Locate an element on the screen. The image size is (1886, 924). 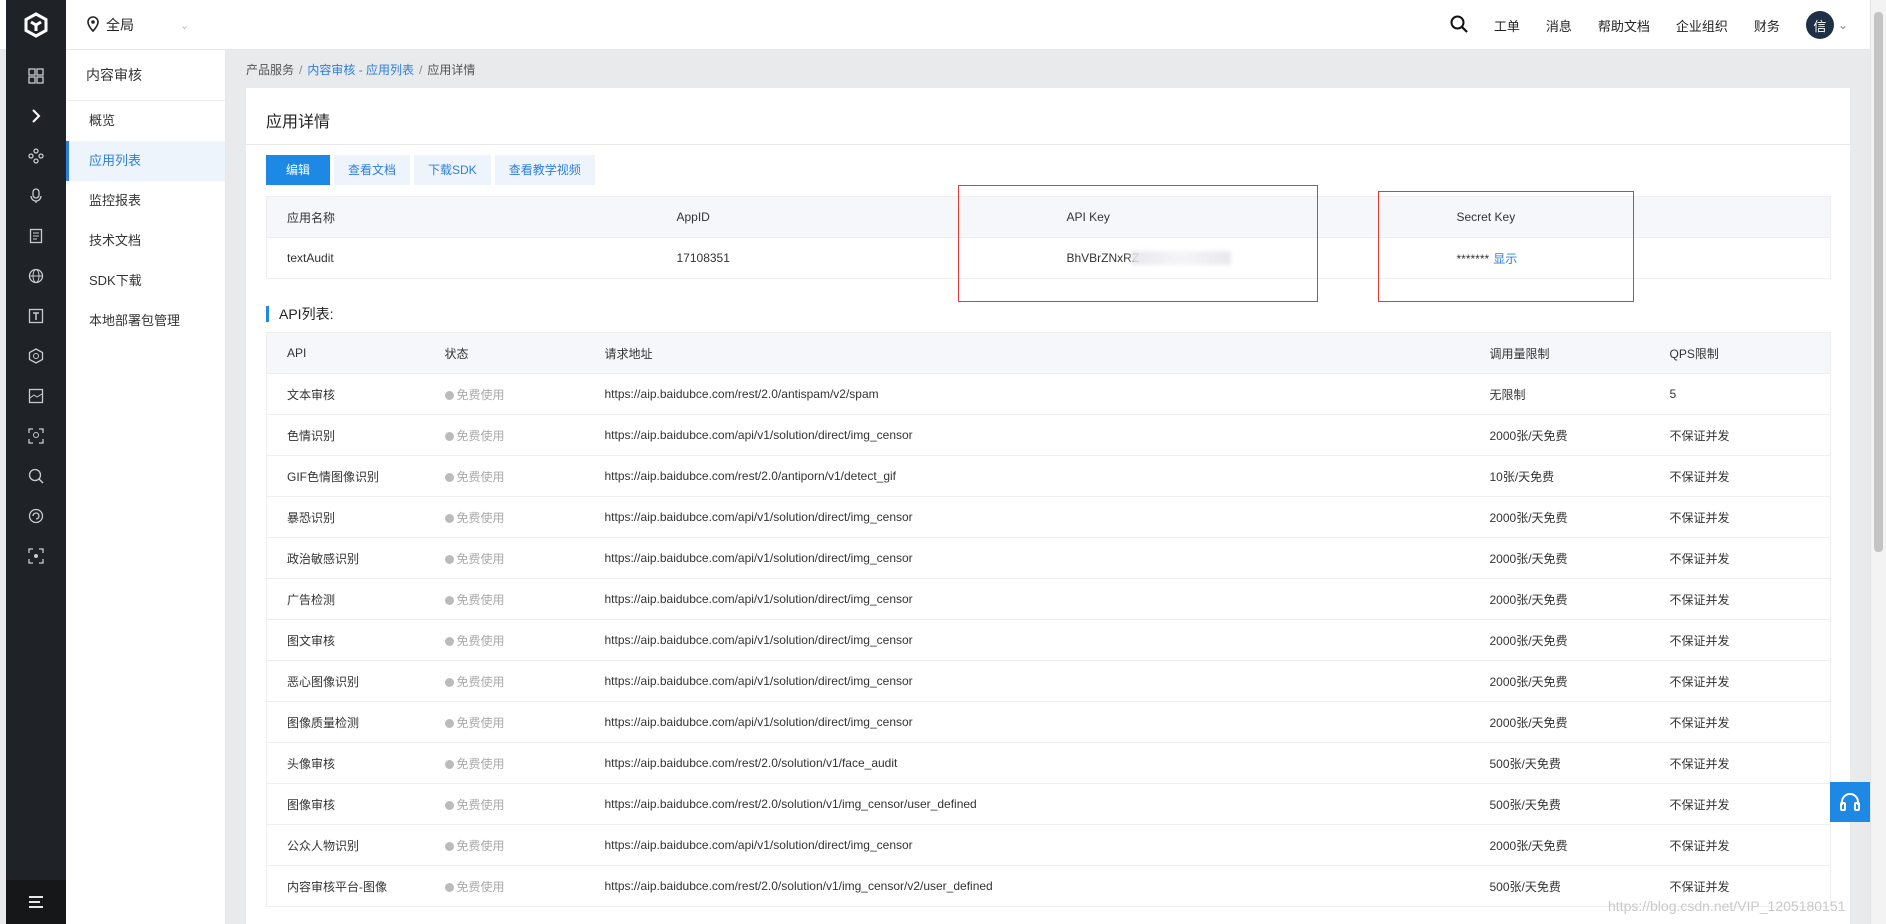
table-header-row: API 状态 请求地址 调用量限制 QPS限制 is located at coordinates (1048, 353).